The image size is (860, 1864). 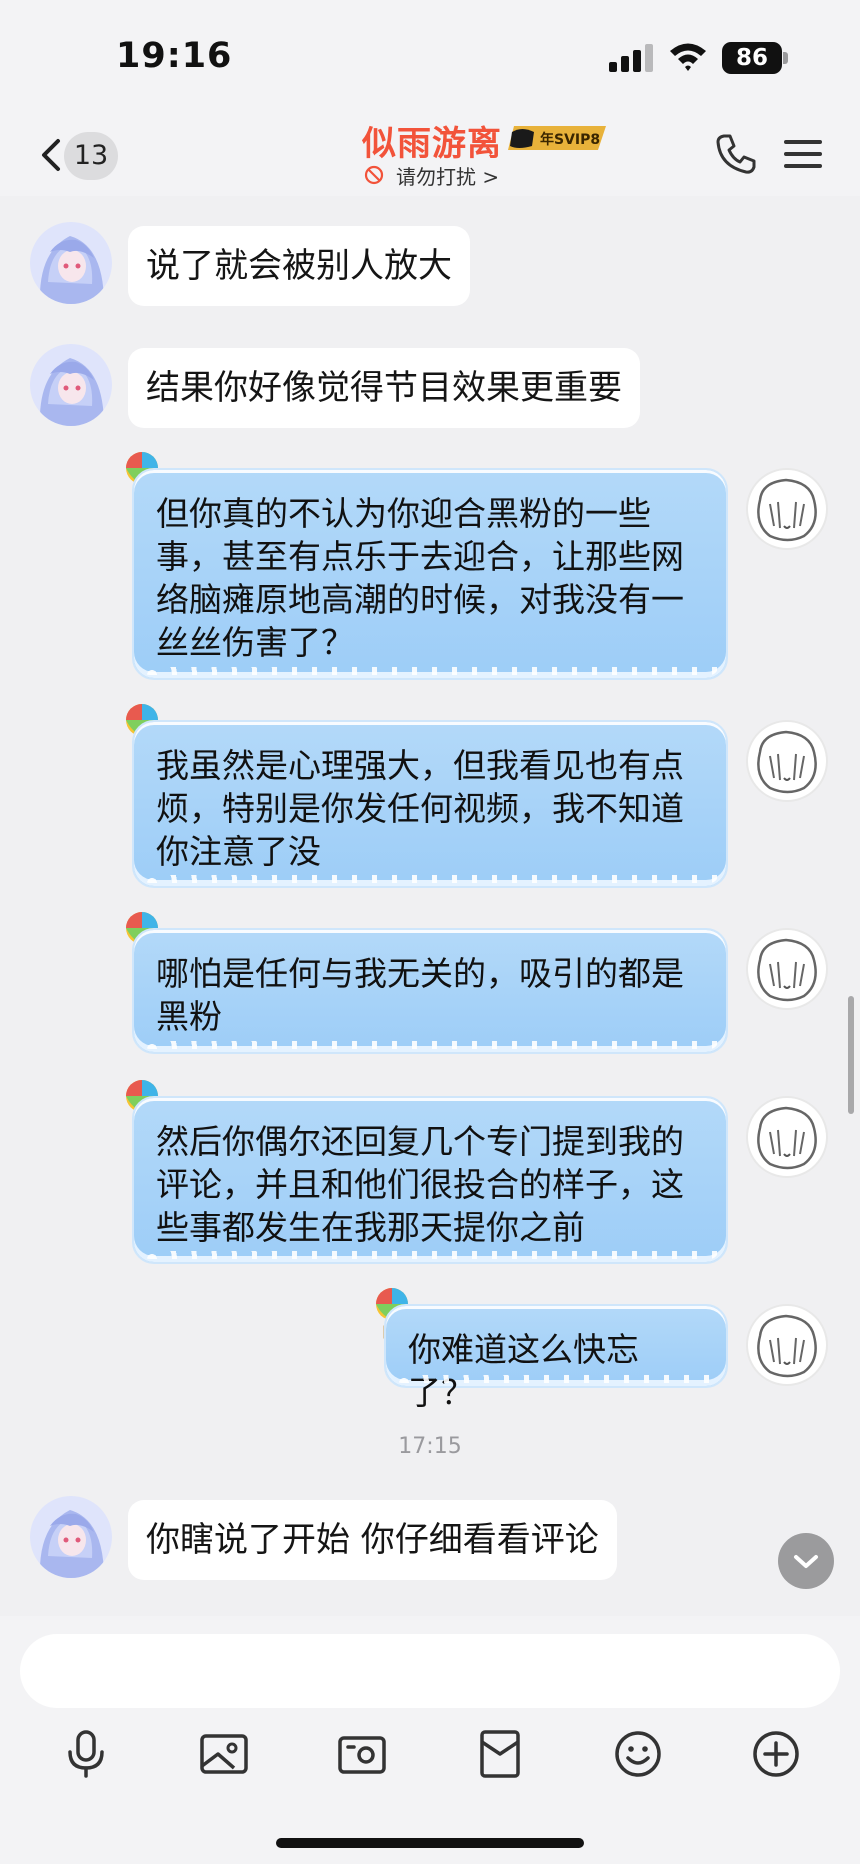 What do you see at coordinates (299, 266) in the screenshot?
I see `message-bubble: 说了就会被别人放大` at bounding box center [299, 266].